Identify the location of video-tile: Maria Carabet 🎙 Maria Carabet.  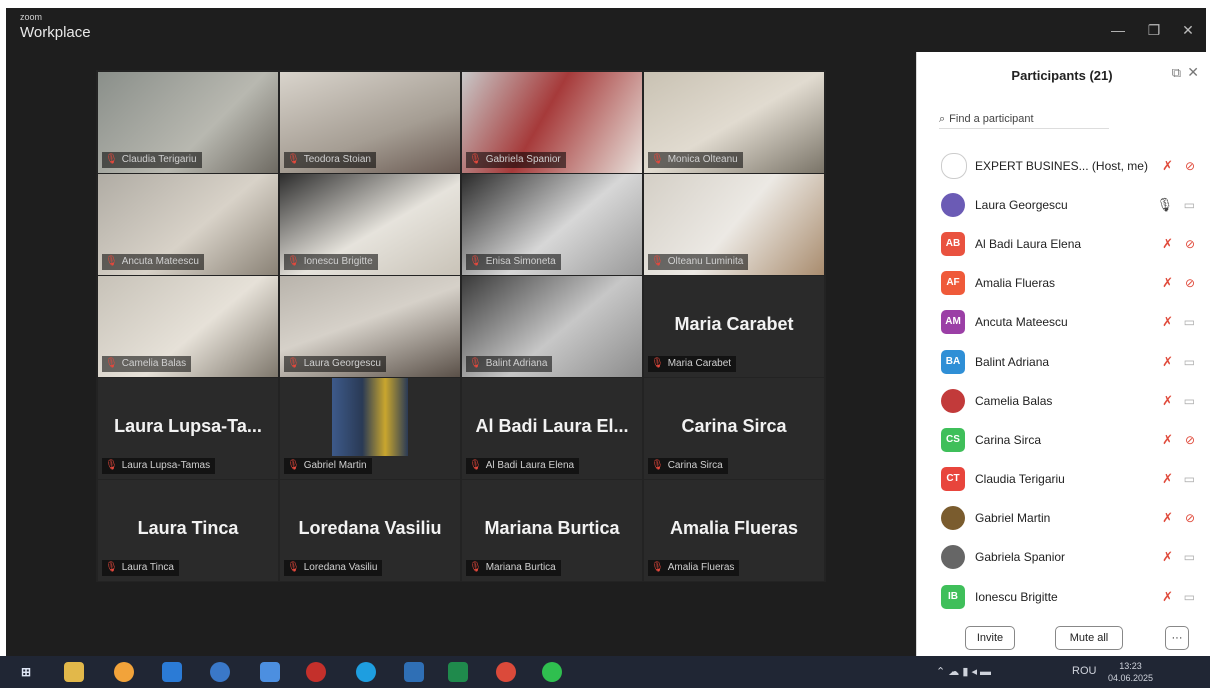
(734, 326).